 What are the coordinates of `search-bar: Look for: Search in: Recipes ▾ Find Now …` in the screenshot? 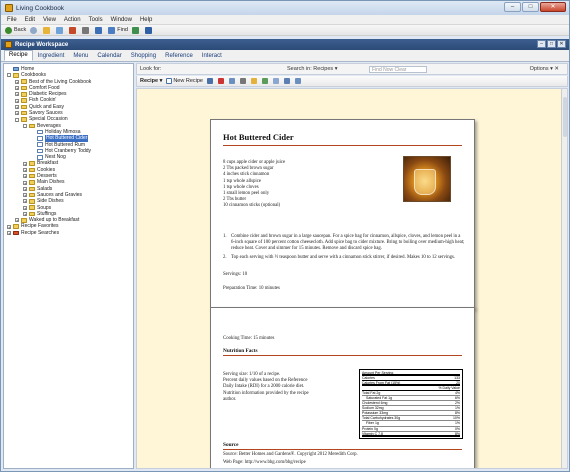 It's located at (352, 69).